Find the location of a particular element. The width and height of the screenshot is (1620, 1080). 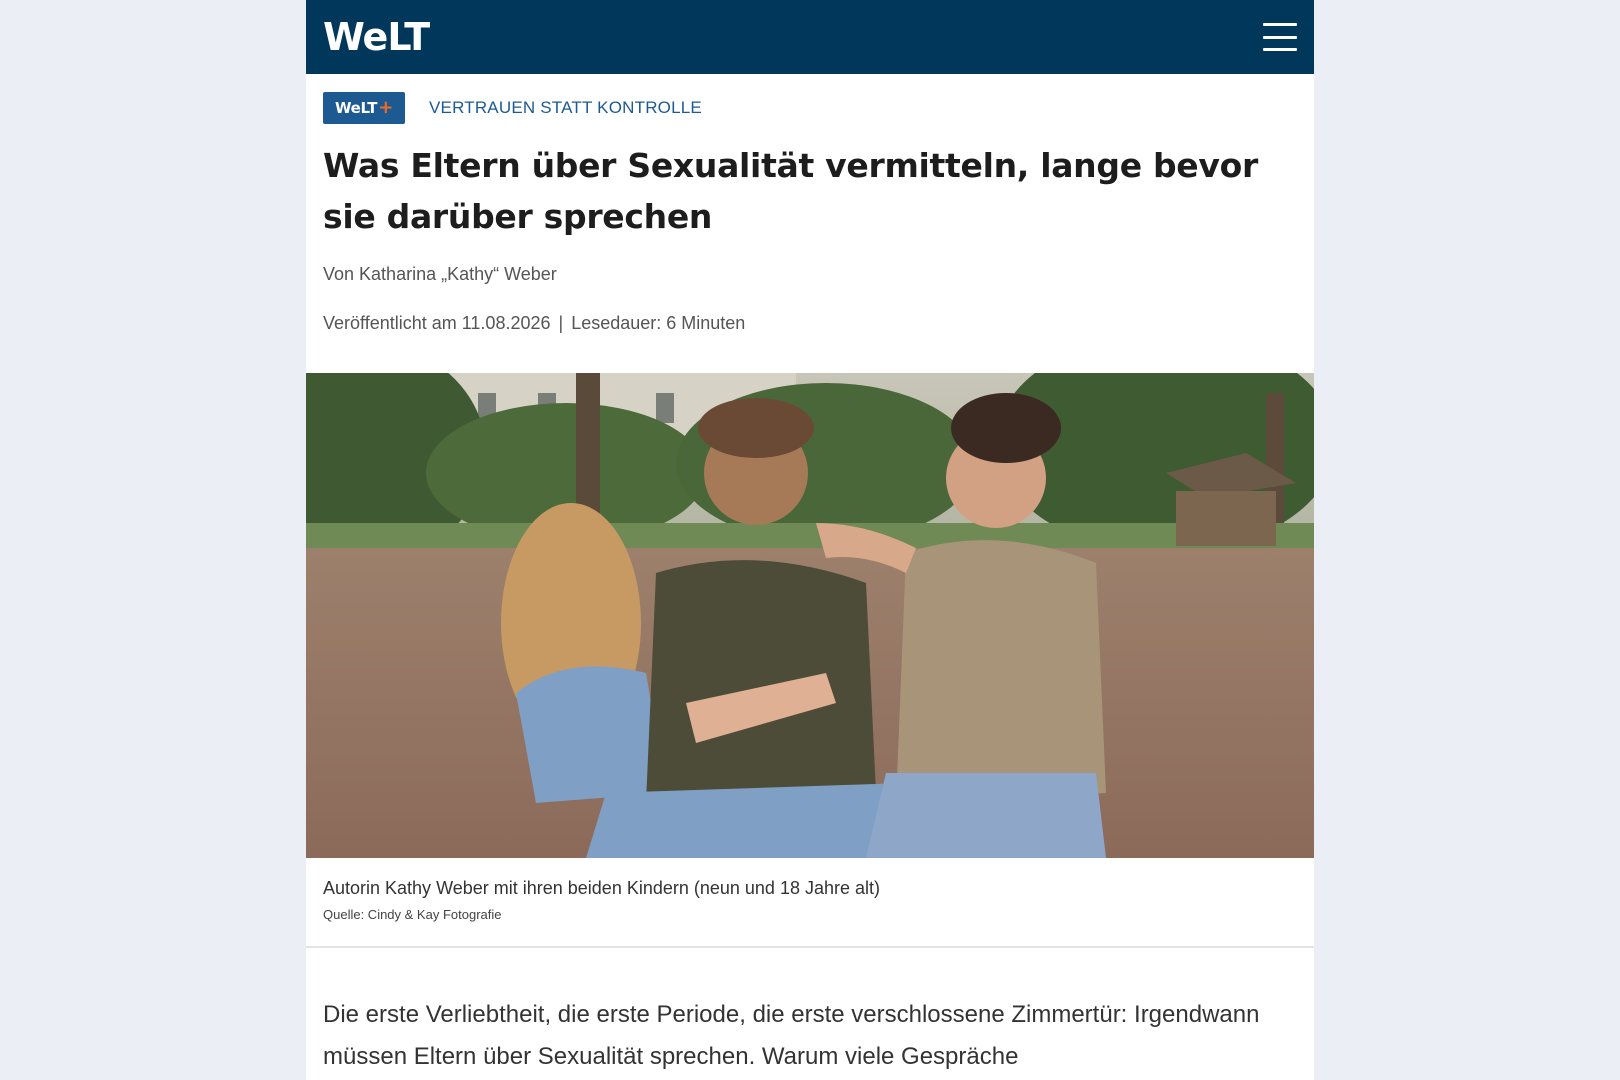

site-header: WeLT is located at coordinates (810, 37).